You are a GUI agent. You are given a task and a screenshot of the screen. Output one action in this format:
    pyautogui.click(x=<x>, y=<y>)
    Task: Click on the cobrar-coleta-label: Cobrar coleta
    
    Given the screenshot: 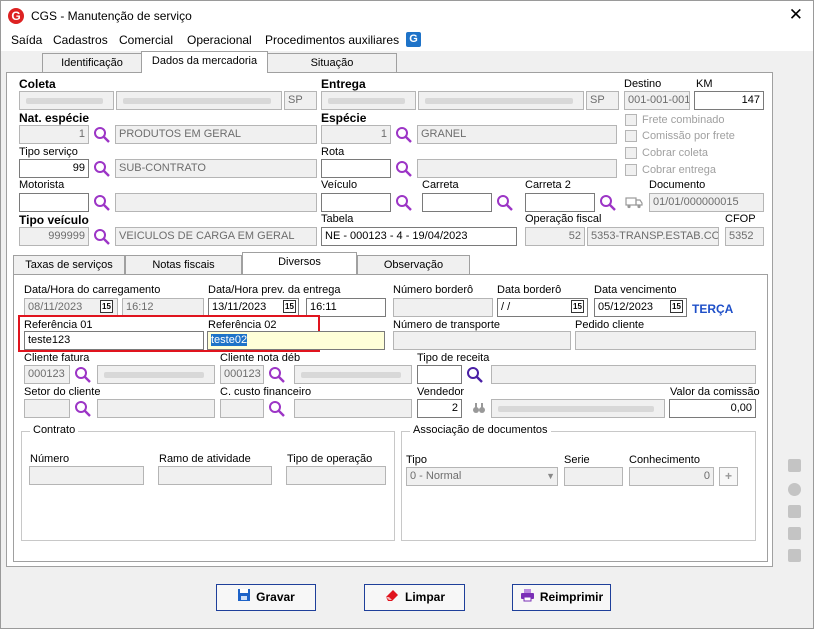 What is the action you would take?
    pyautogui.click(x=675, y=153)
    